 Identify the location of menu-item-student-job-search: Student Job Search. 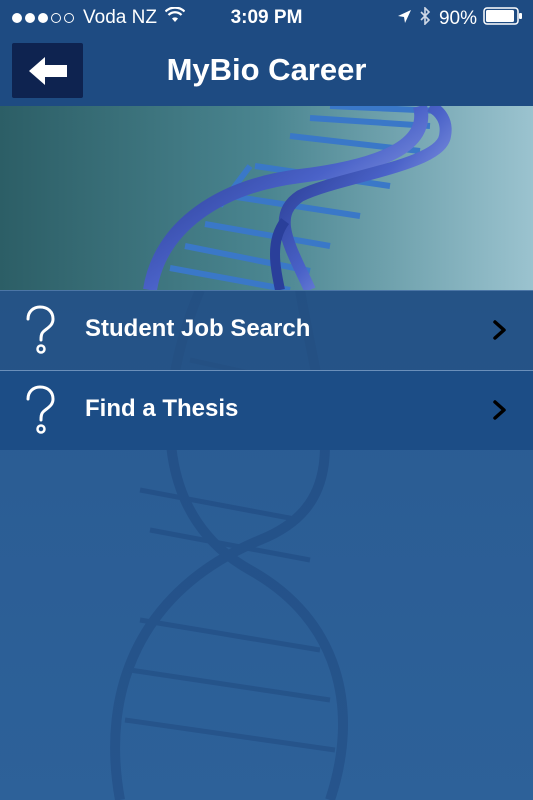
(266, 330).